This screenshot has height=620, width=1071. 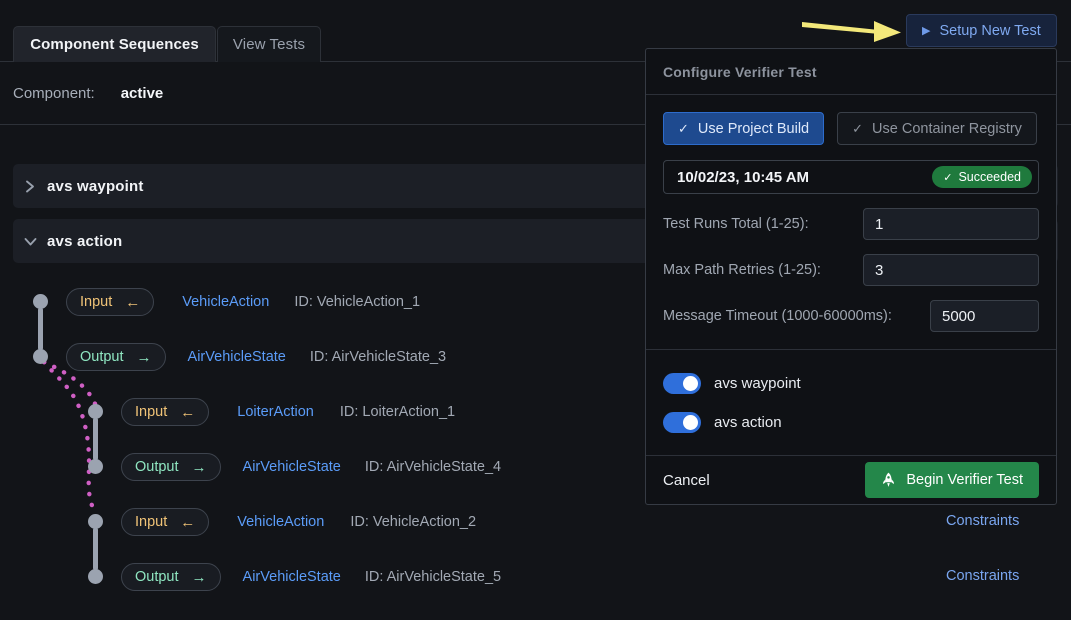 I want to click on component-value: active, so click(x=142, y=93).